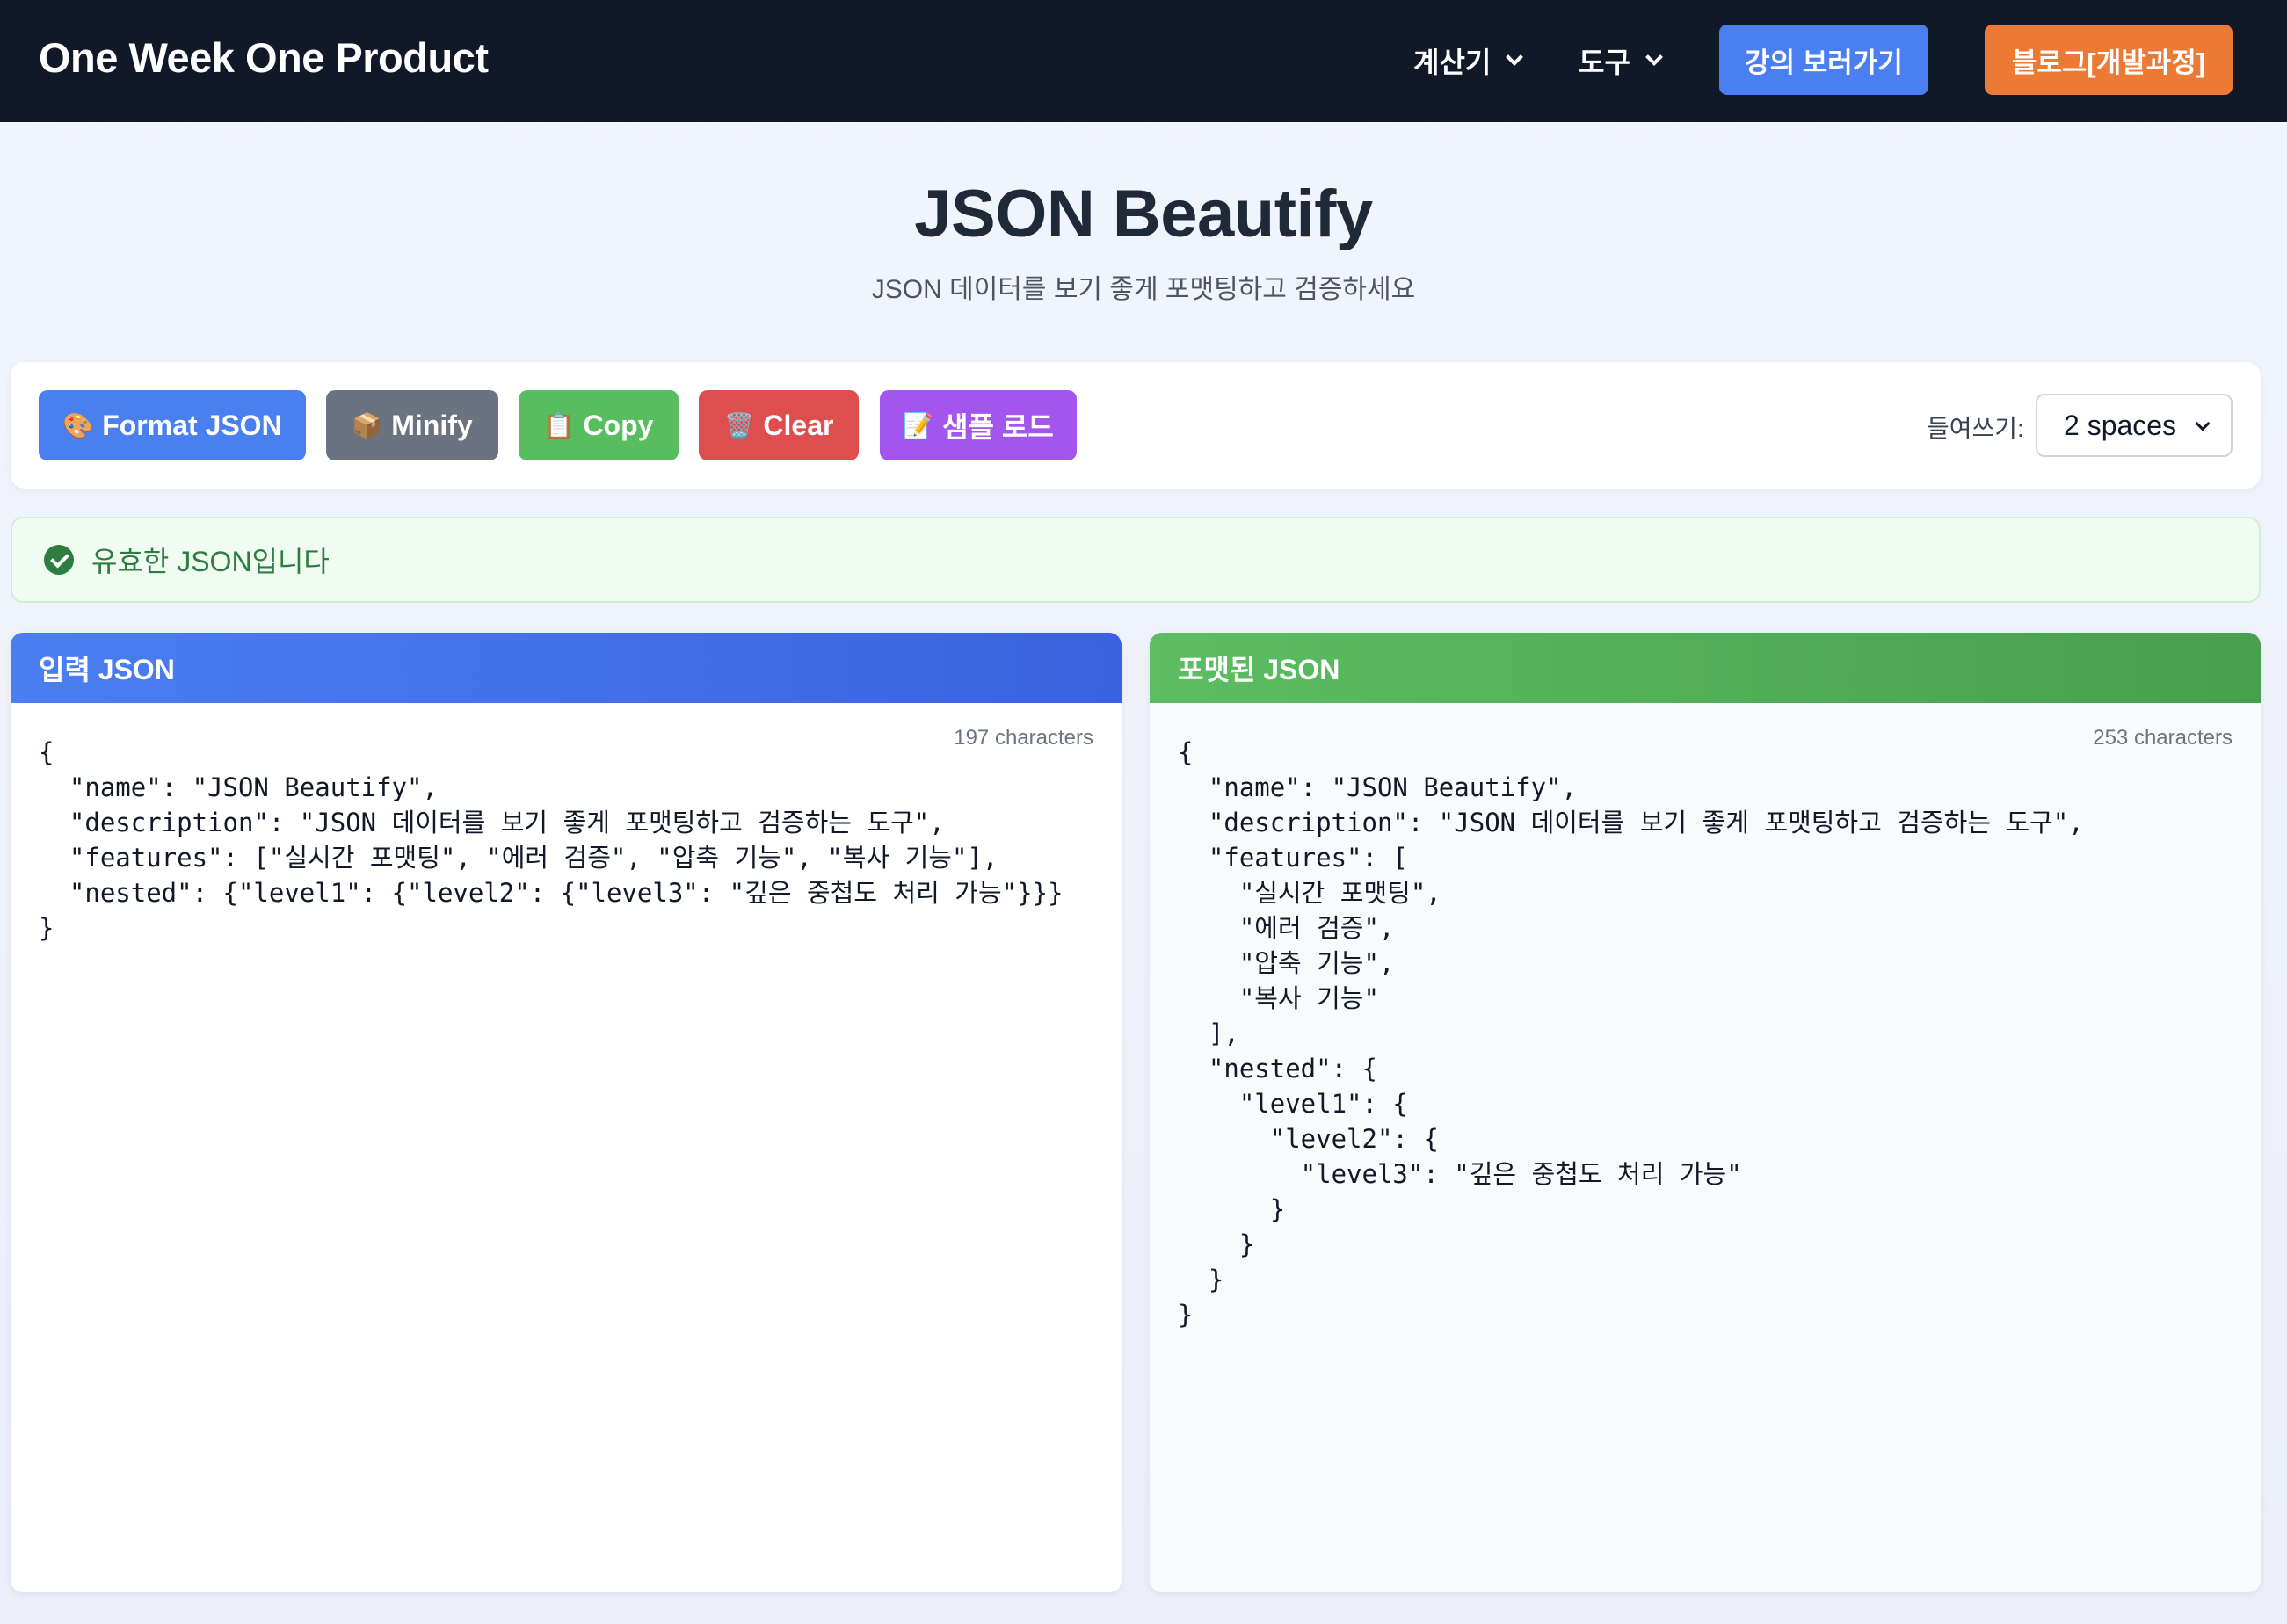 Image resolution: width=2287 pixels, height=1624 pixels. Describe the element at coordinates (1605, 62) in the screenshot. I see `nav-dropdown-label: 도구` at that location.